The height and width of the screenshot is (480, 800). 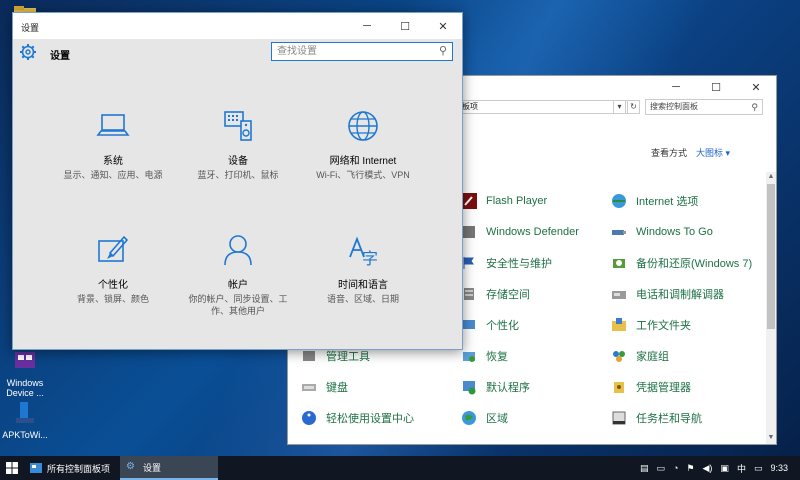 I want to click on cp-item-backup-restore: 备份和还原(Windows 7), so click(x=681, y=263).